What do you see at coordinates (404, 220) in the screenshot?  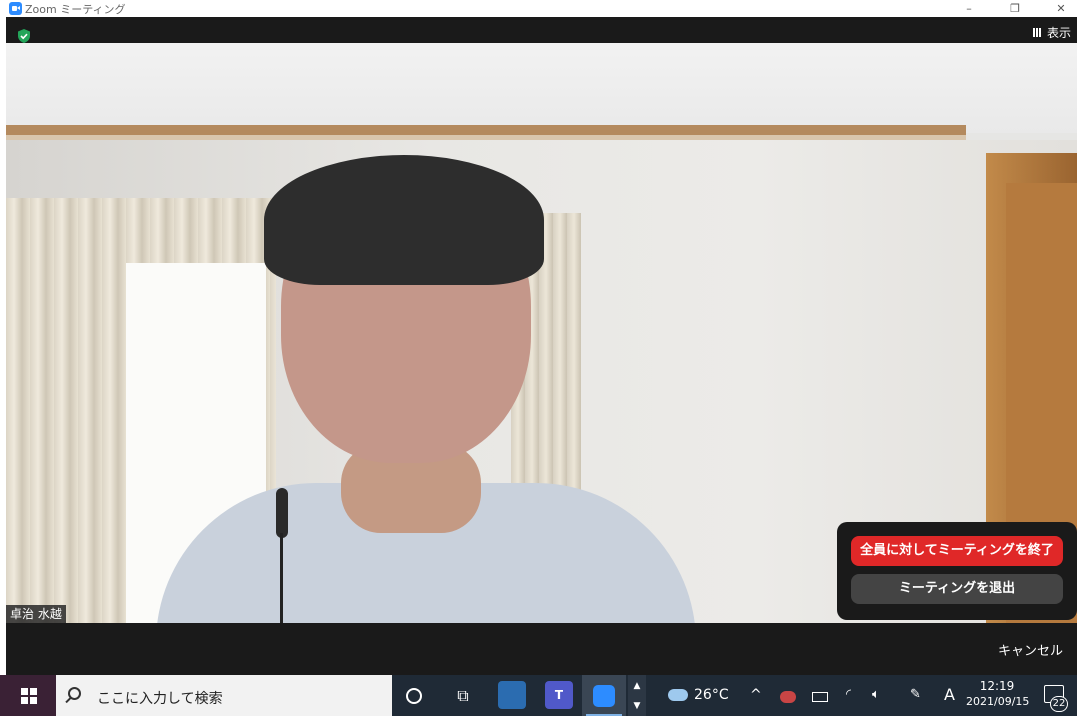 I see `person-hair` at bounding box center [404, 220].